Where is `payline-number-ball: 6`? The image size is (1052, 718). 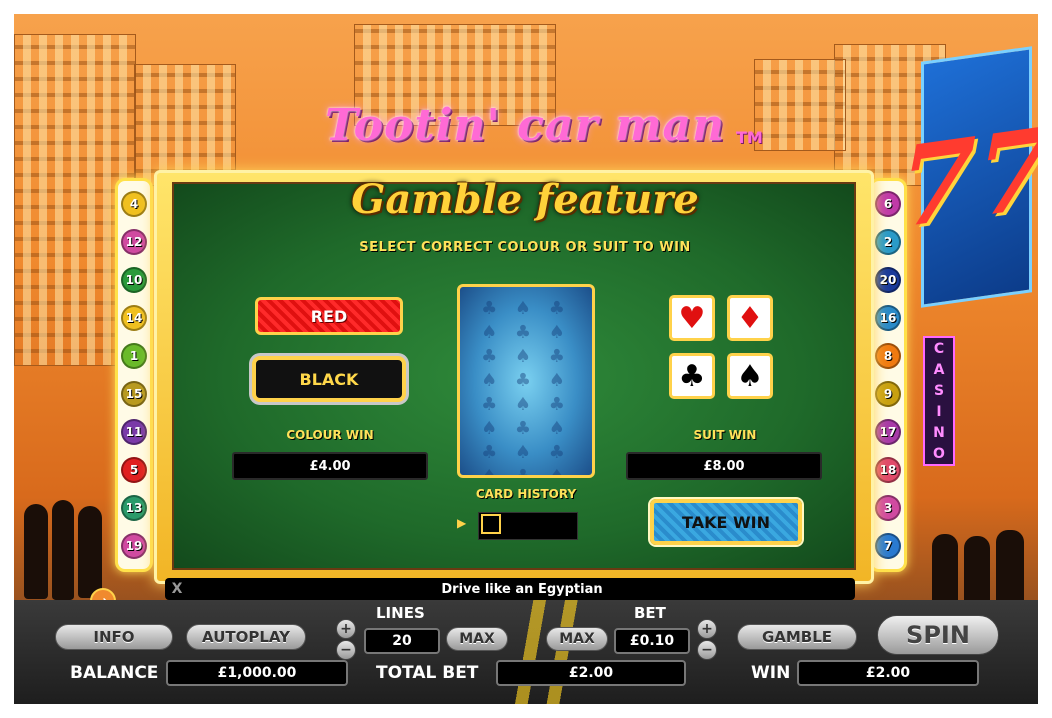 payline-number-ball: 6 is located at coordinates (888, 204).